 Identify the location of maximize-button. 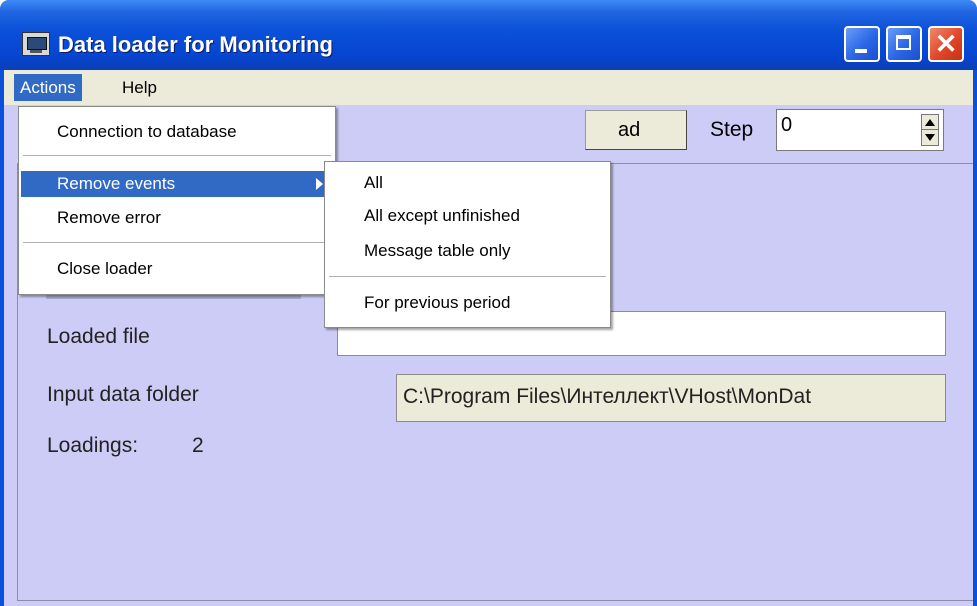
(904, 44).